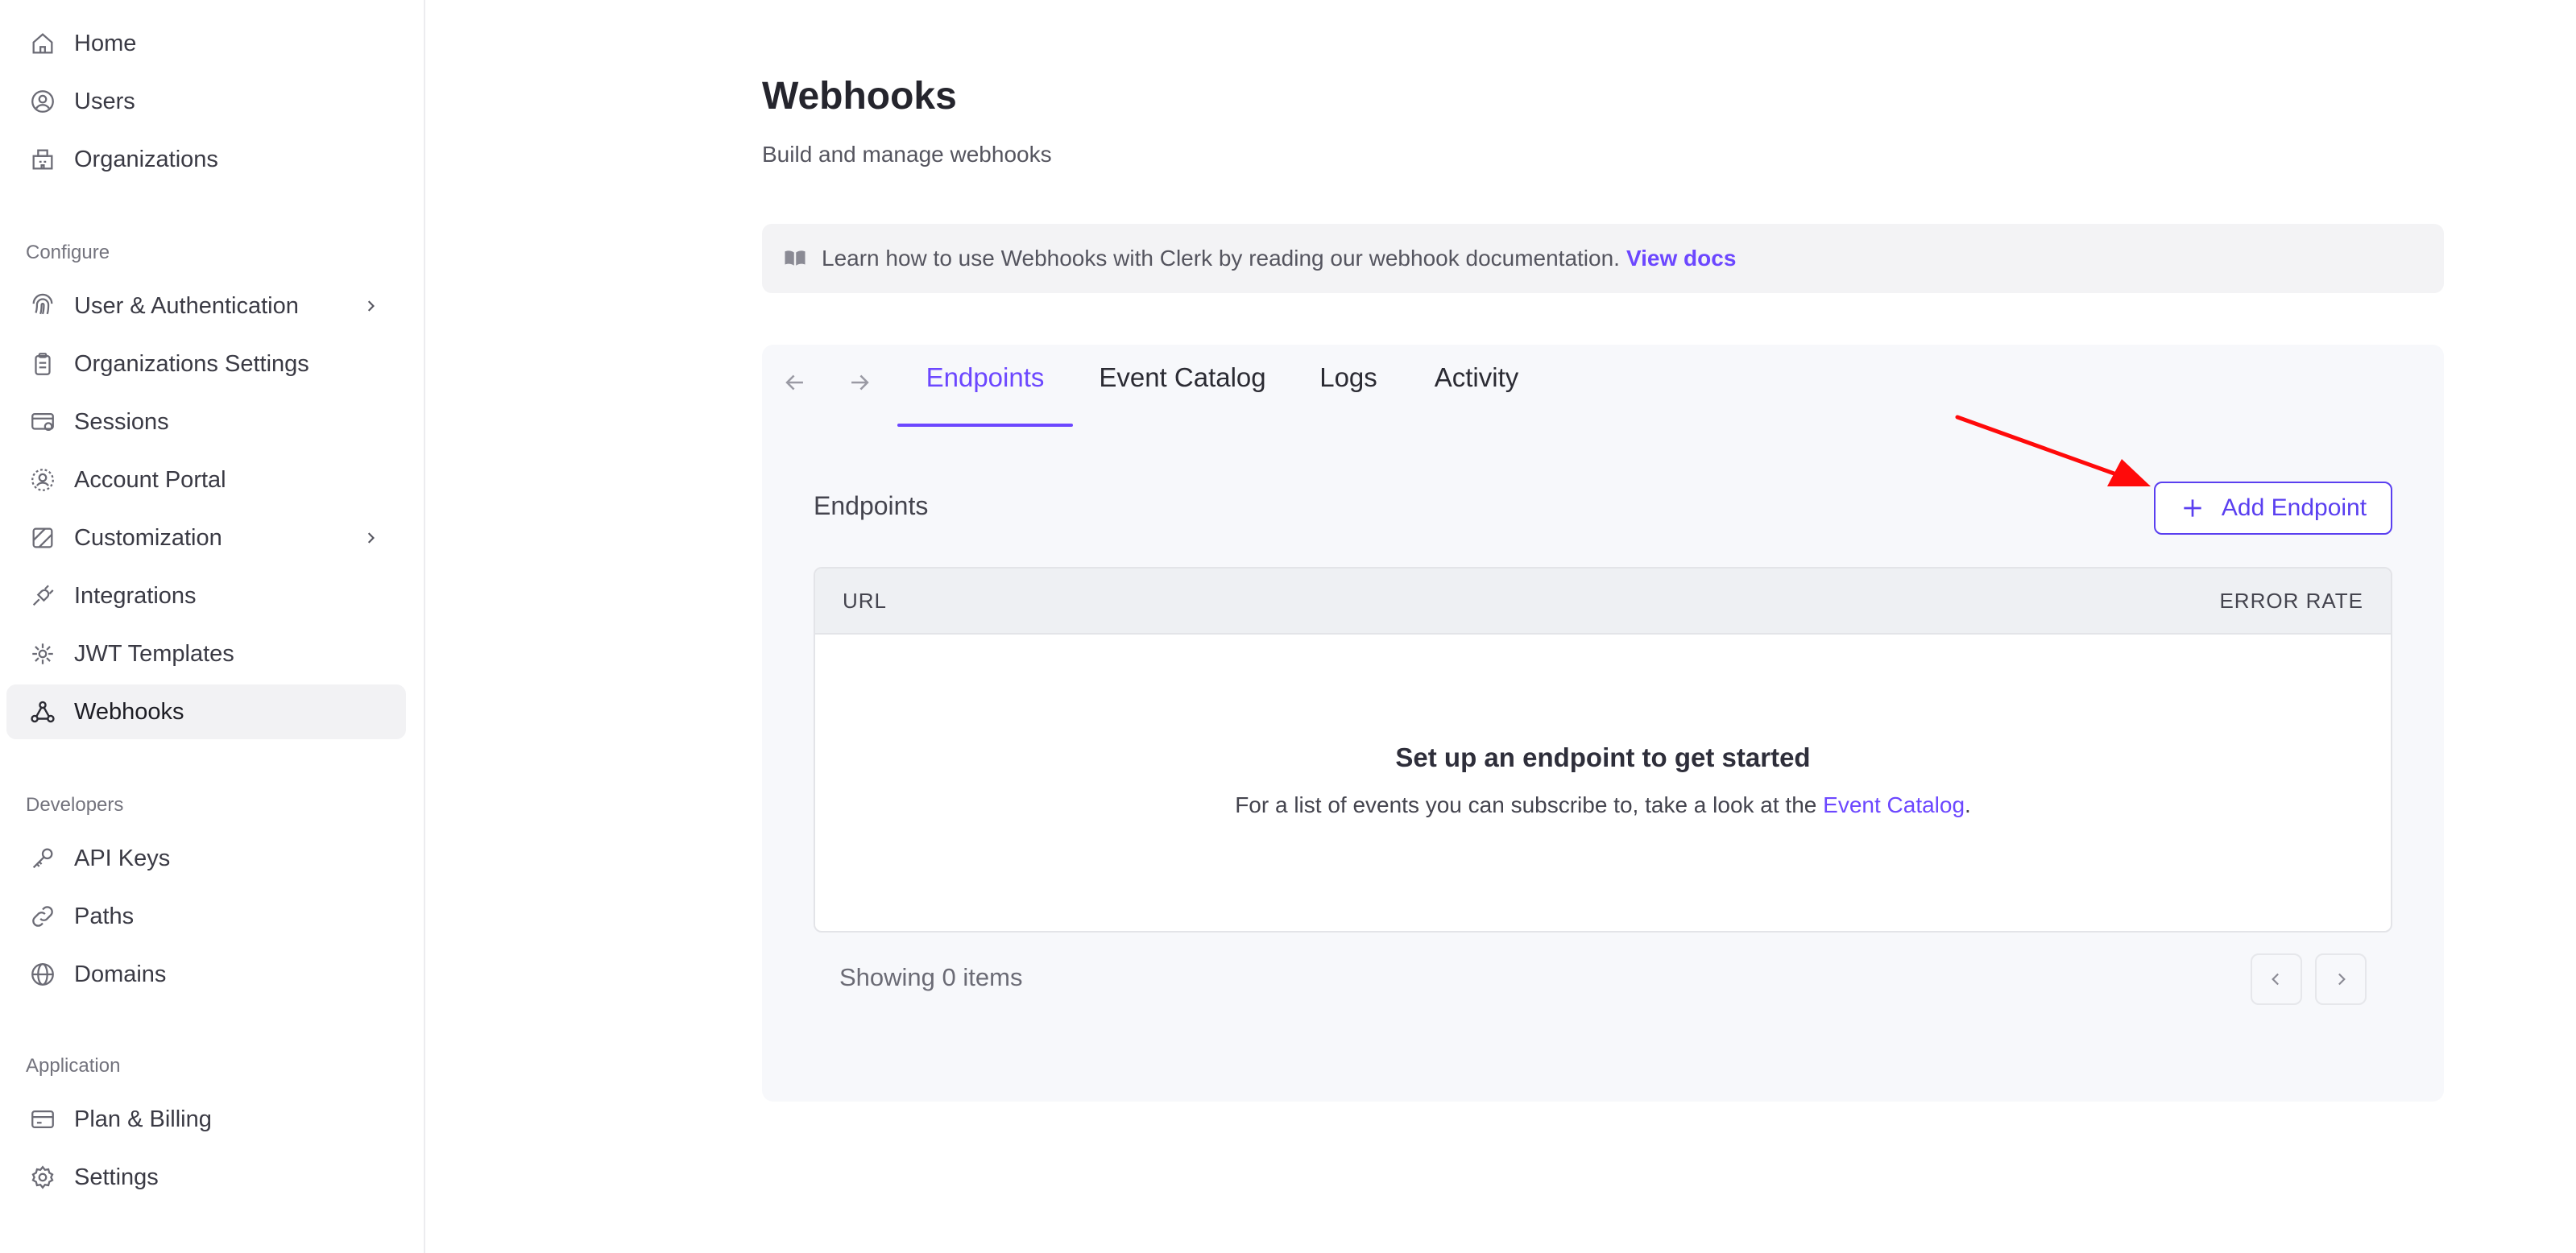  What do you see at coordinates (206, 858) in the screenshot?
I see `sidebar-item-api-keys: API Keys` at bounding box center [206, 858].